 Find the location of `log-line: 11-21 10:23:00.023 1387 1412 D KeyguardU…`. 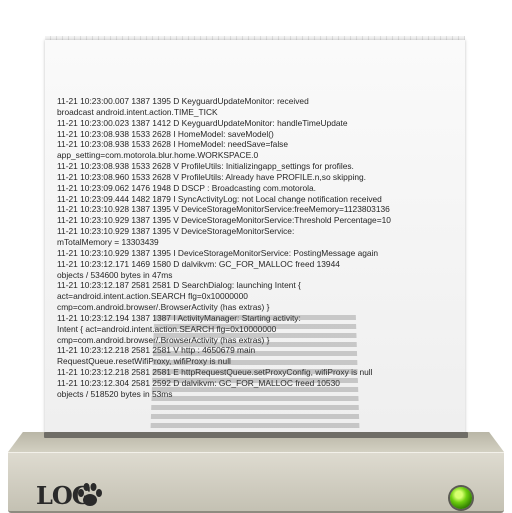

log-line: 11-21 10:23:00.023 1387 1412 D KeyguardU… is located at coordinates (202, 122).